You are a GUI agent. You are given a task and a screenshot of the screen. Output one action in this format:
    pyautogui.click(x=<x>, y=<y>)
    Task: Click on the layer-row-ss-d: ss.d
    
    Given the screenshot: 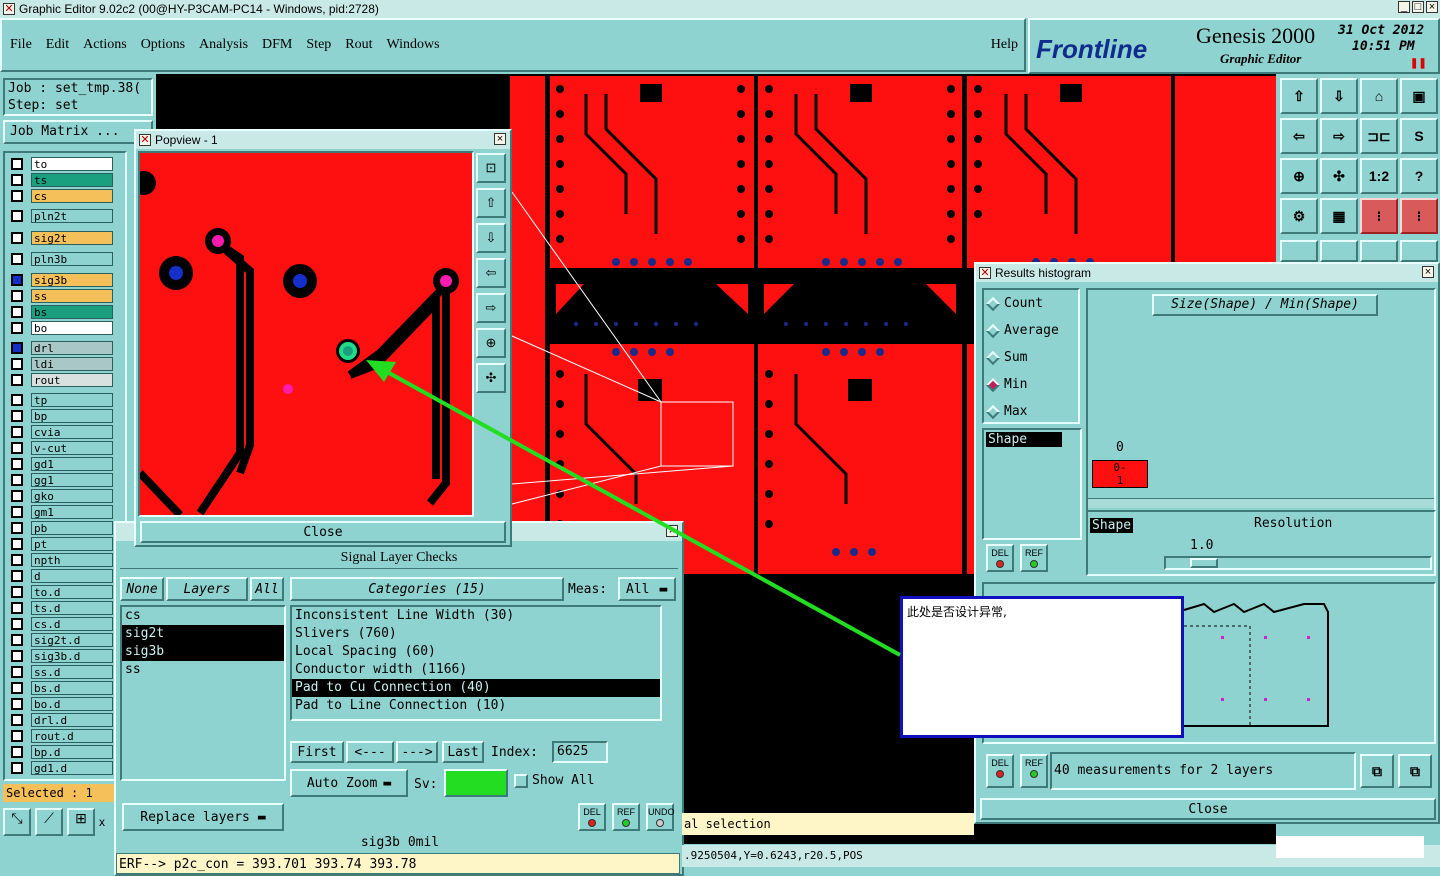 What is the action you would take?
    pyautogui.click(x=66, y=671)
    